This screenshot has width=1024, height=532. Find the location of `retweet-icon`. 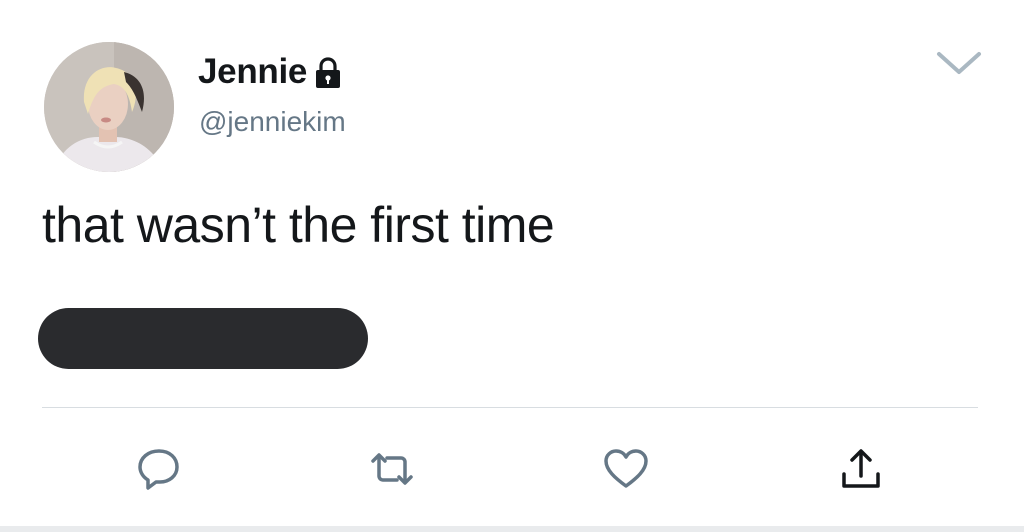

retweet-icon is located at coordinates (392, 469).